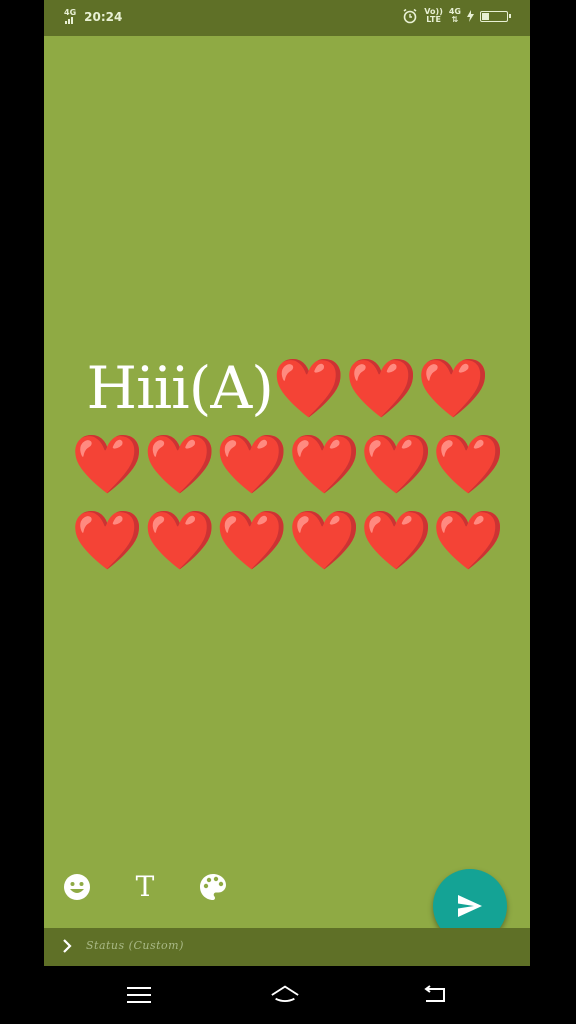 The width and height of the screenshot is (576, 1024). I want to click on menu-icon, so click(139, 995).